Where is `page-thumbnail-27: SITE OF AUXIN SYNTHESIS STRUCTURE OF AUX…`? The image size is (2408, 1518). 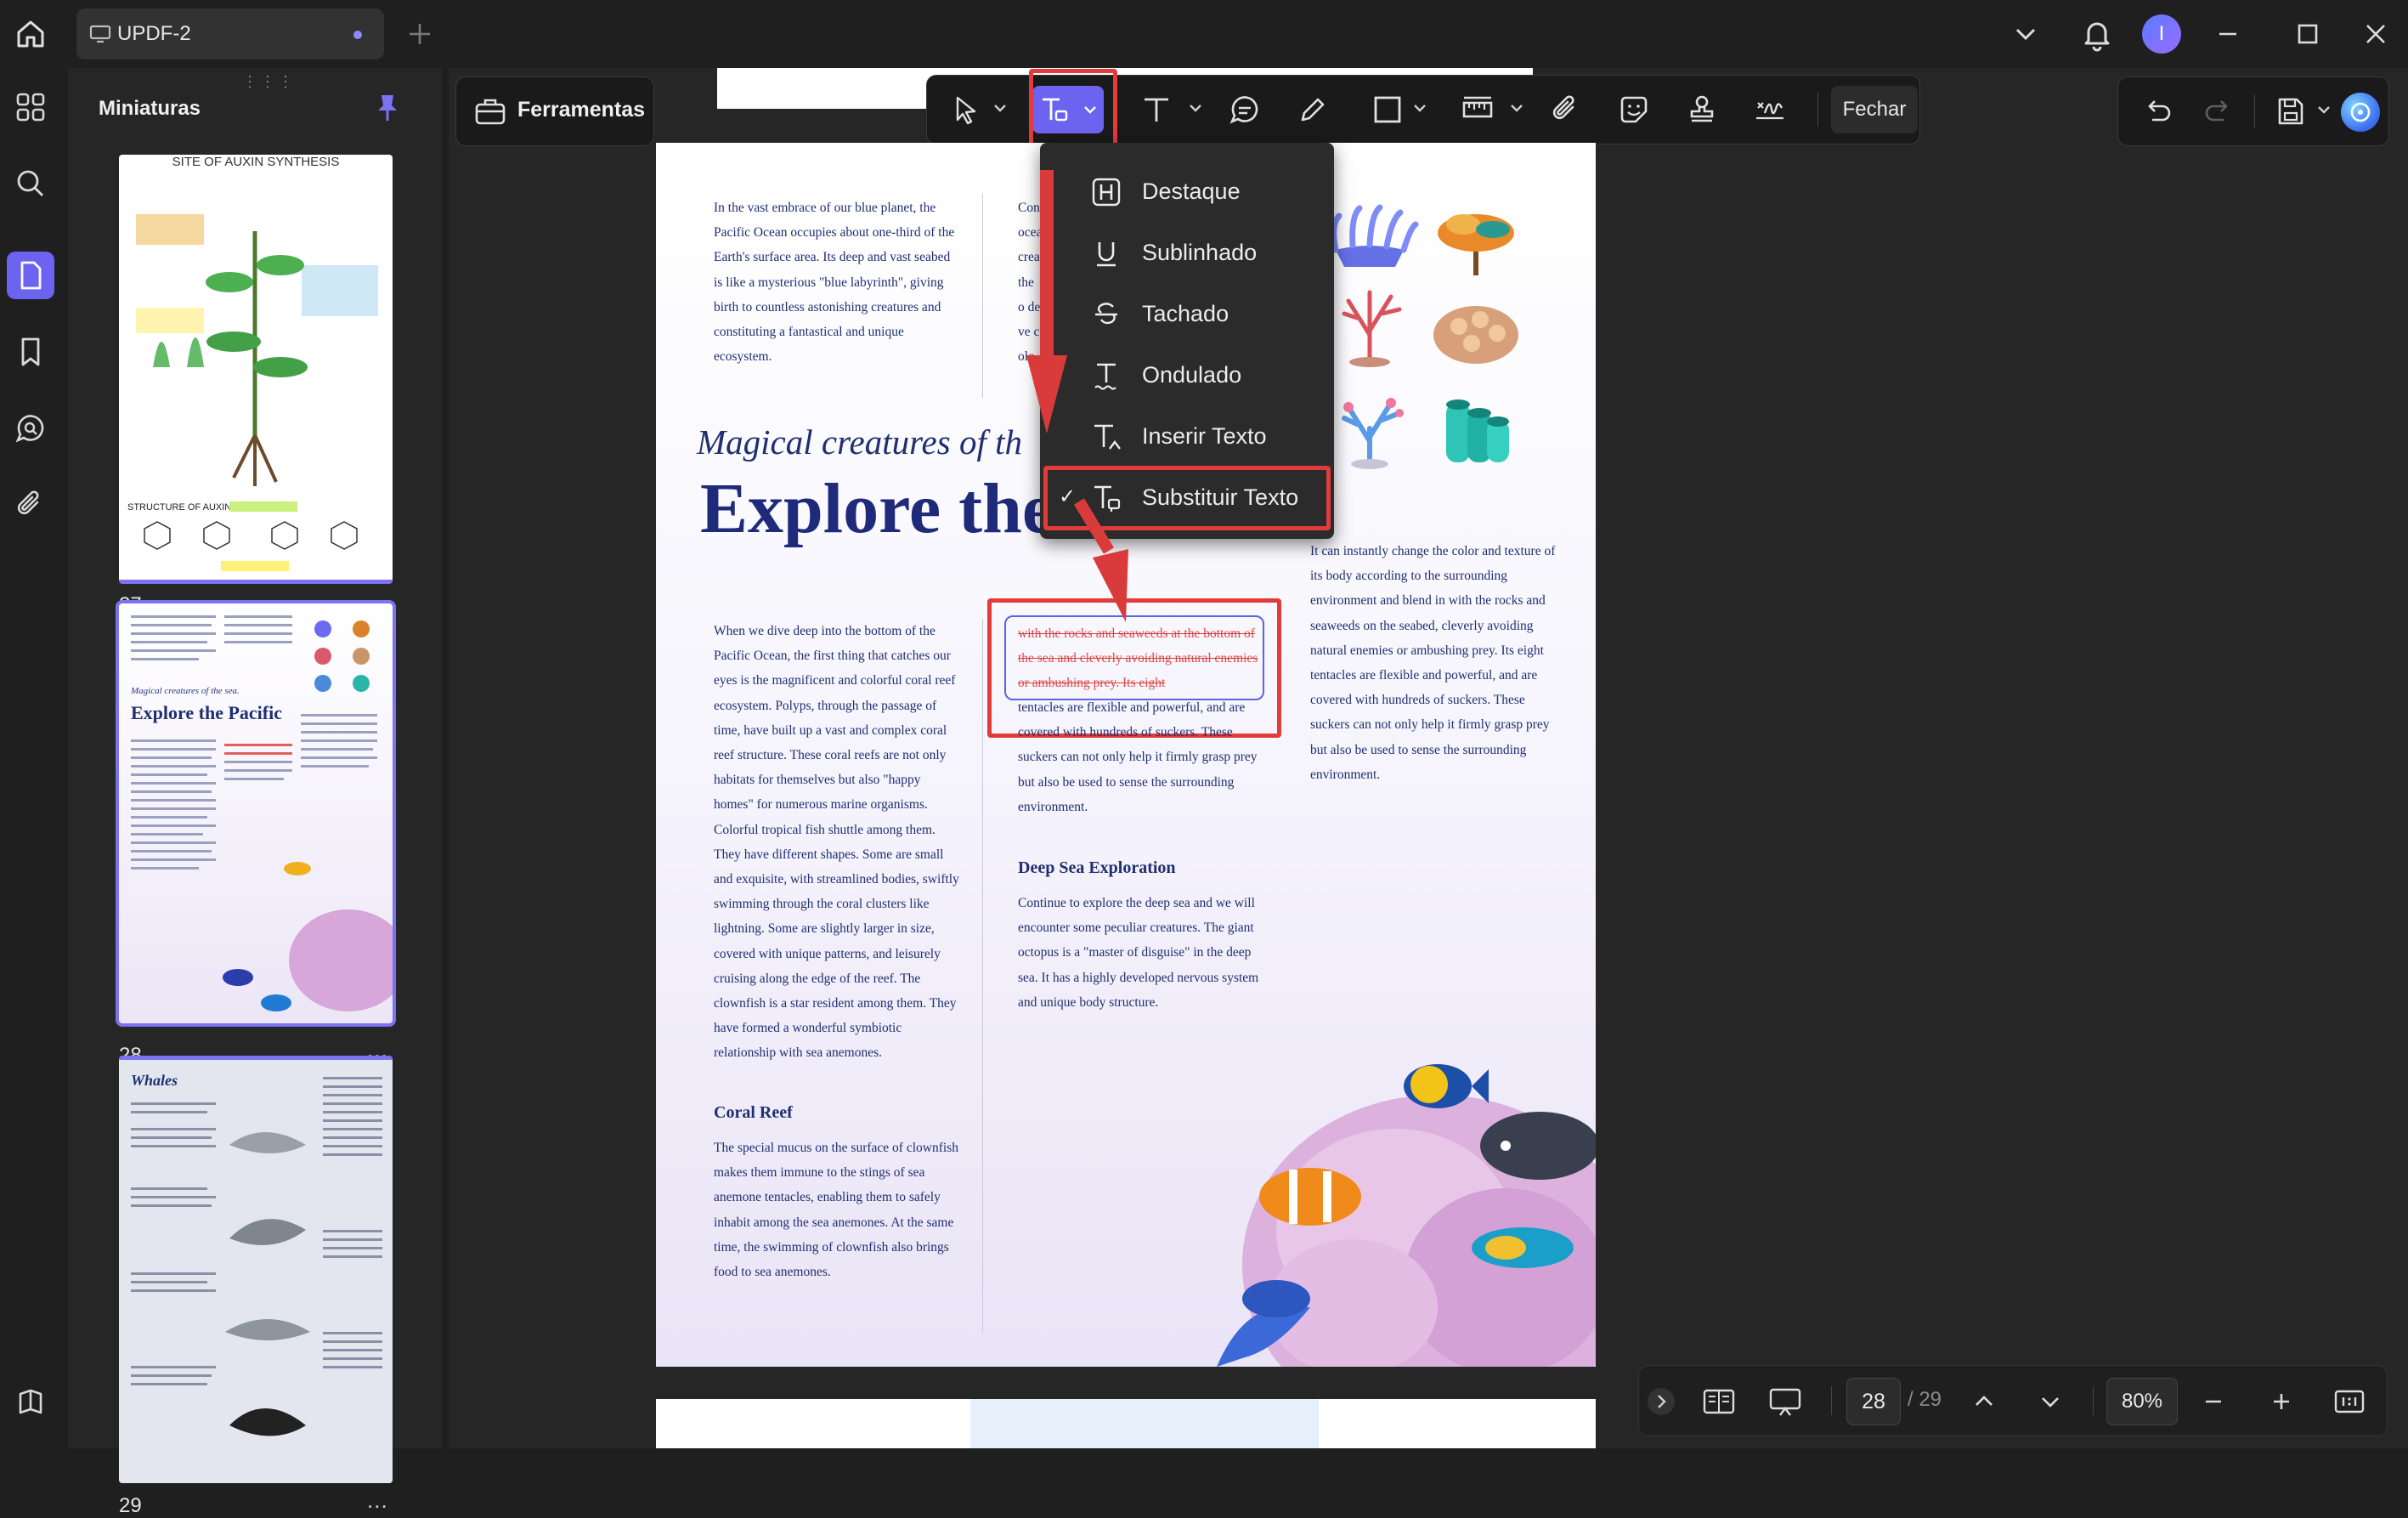 page-thumbnail-27: SITE OF AUXIN SYNTHESIS STRUCTURE OF AUX… is located at coordinates (256, 369).